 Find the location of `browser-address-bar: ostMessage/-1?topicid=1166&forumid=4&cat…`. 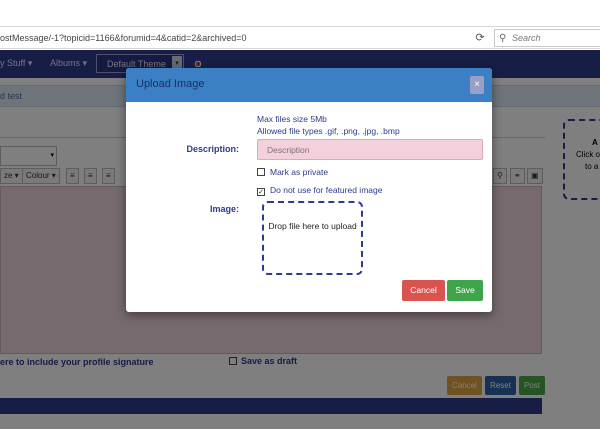

browser-address-bar: ostMessage/-1?topicid=1166&forumid=4&cat… is located at coordinates (300, 37).